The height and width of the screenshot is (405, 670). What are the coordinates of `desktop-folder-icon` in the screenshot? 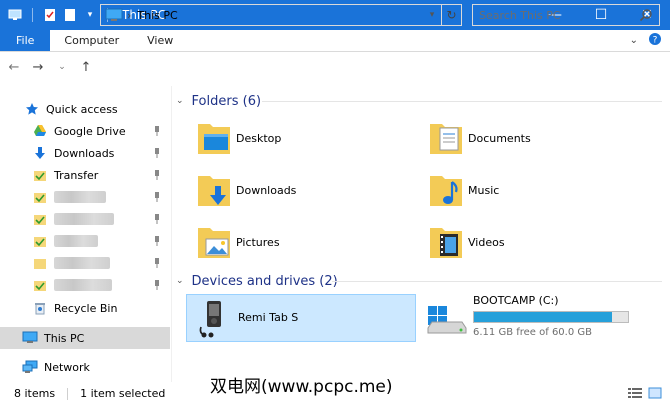 It's located at (214, 138).